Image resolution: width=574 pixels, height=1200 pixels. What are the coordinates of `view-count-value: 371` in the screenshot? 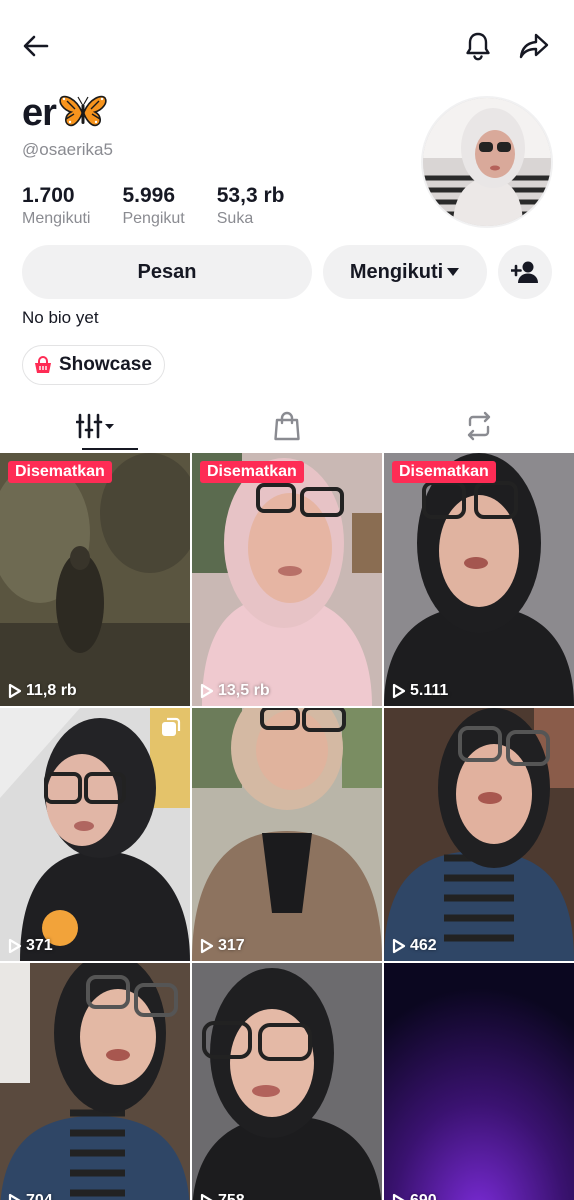 It's located at (39, 945).